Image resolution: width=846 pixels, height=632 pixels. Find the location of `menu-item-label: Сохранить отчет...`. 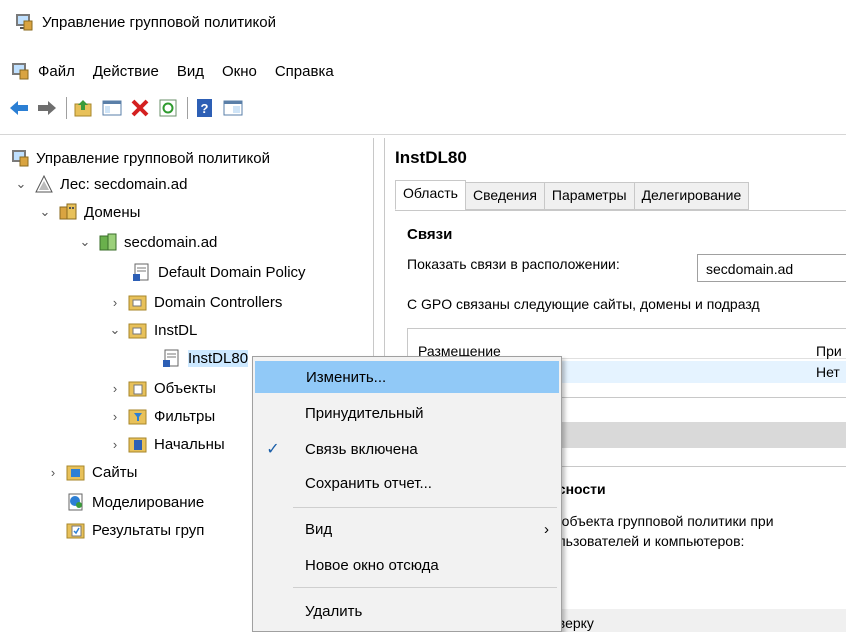

menu-item-label: Сохранить отчет... is located at coordinates (368, 483).